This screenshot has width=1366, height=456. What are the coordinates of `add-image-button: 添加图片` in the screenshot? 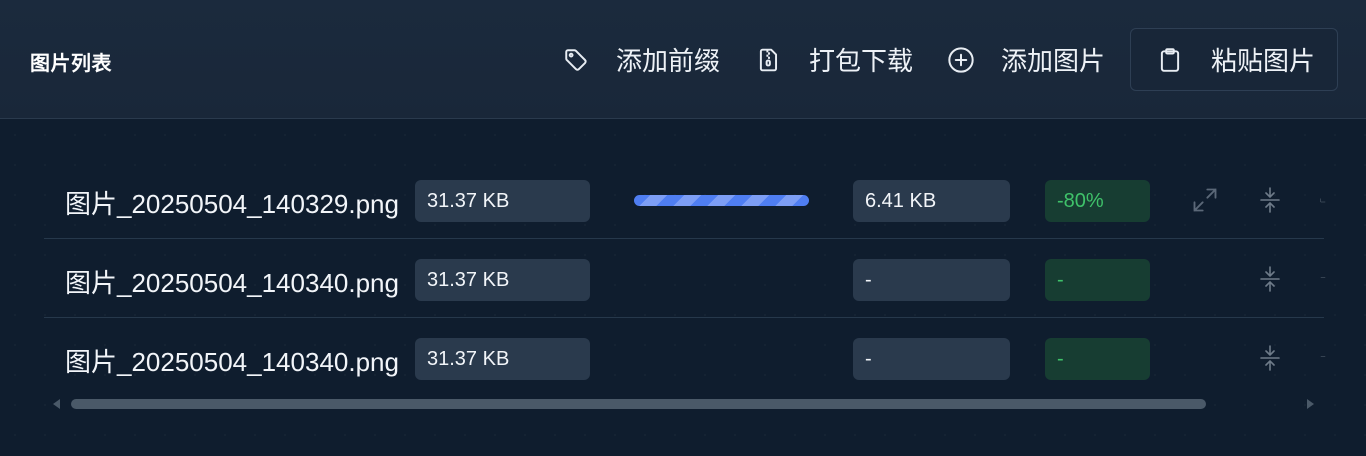 It's located at (1026, 59).